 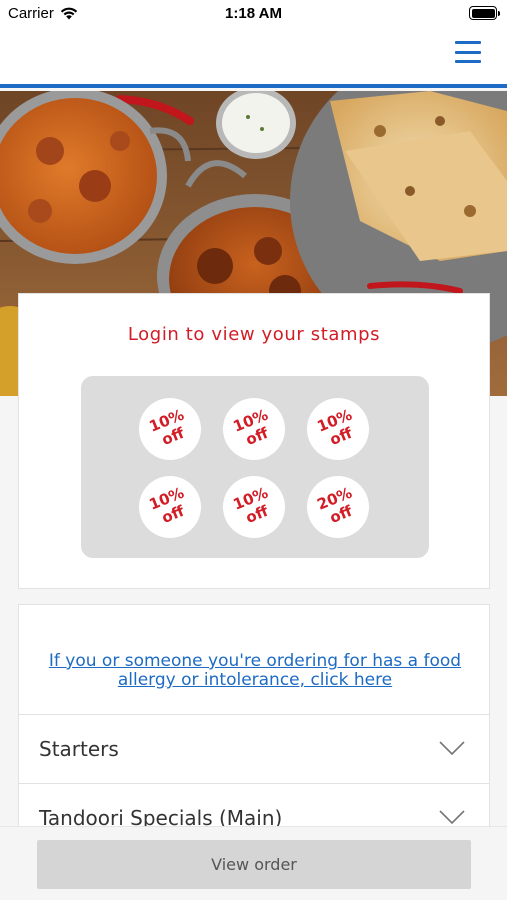 What do you see at coordinates (338, 429) in the screenshot?
I see `stamp-3: 10% off` at bounding box center [338, 429].